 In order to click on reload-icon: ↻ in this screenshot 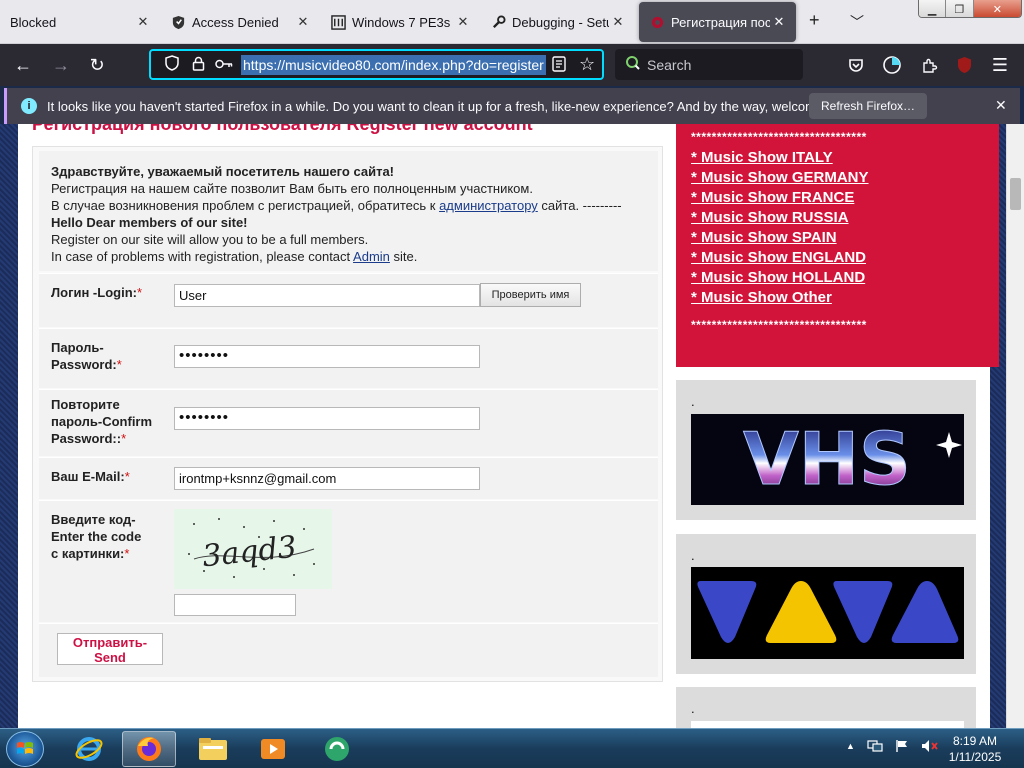, I will do `click(97, 65)`.